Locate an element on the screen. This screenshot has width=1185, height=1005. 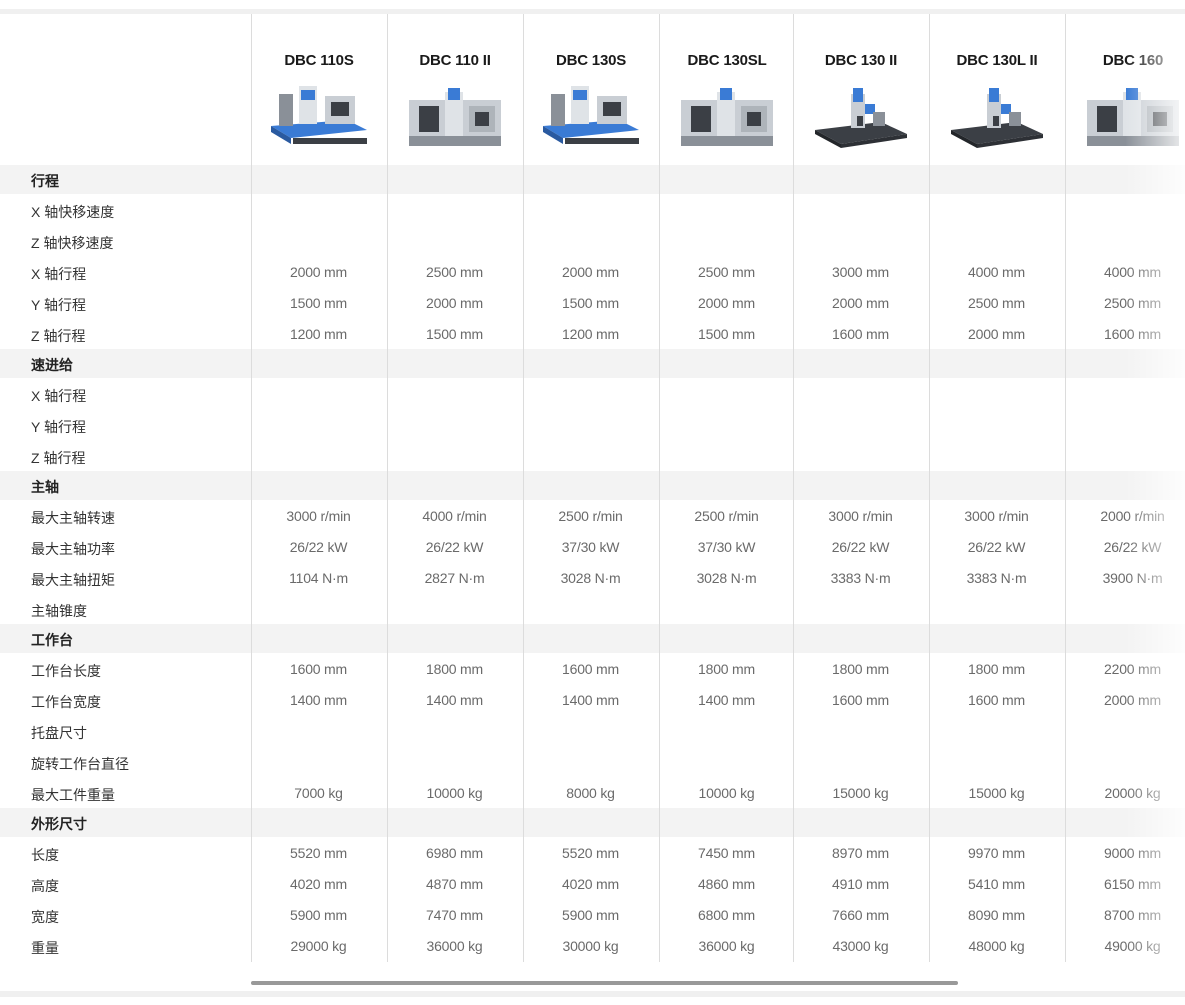
section-title: 行程 is located at coordinates (45, 181).